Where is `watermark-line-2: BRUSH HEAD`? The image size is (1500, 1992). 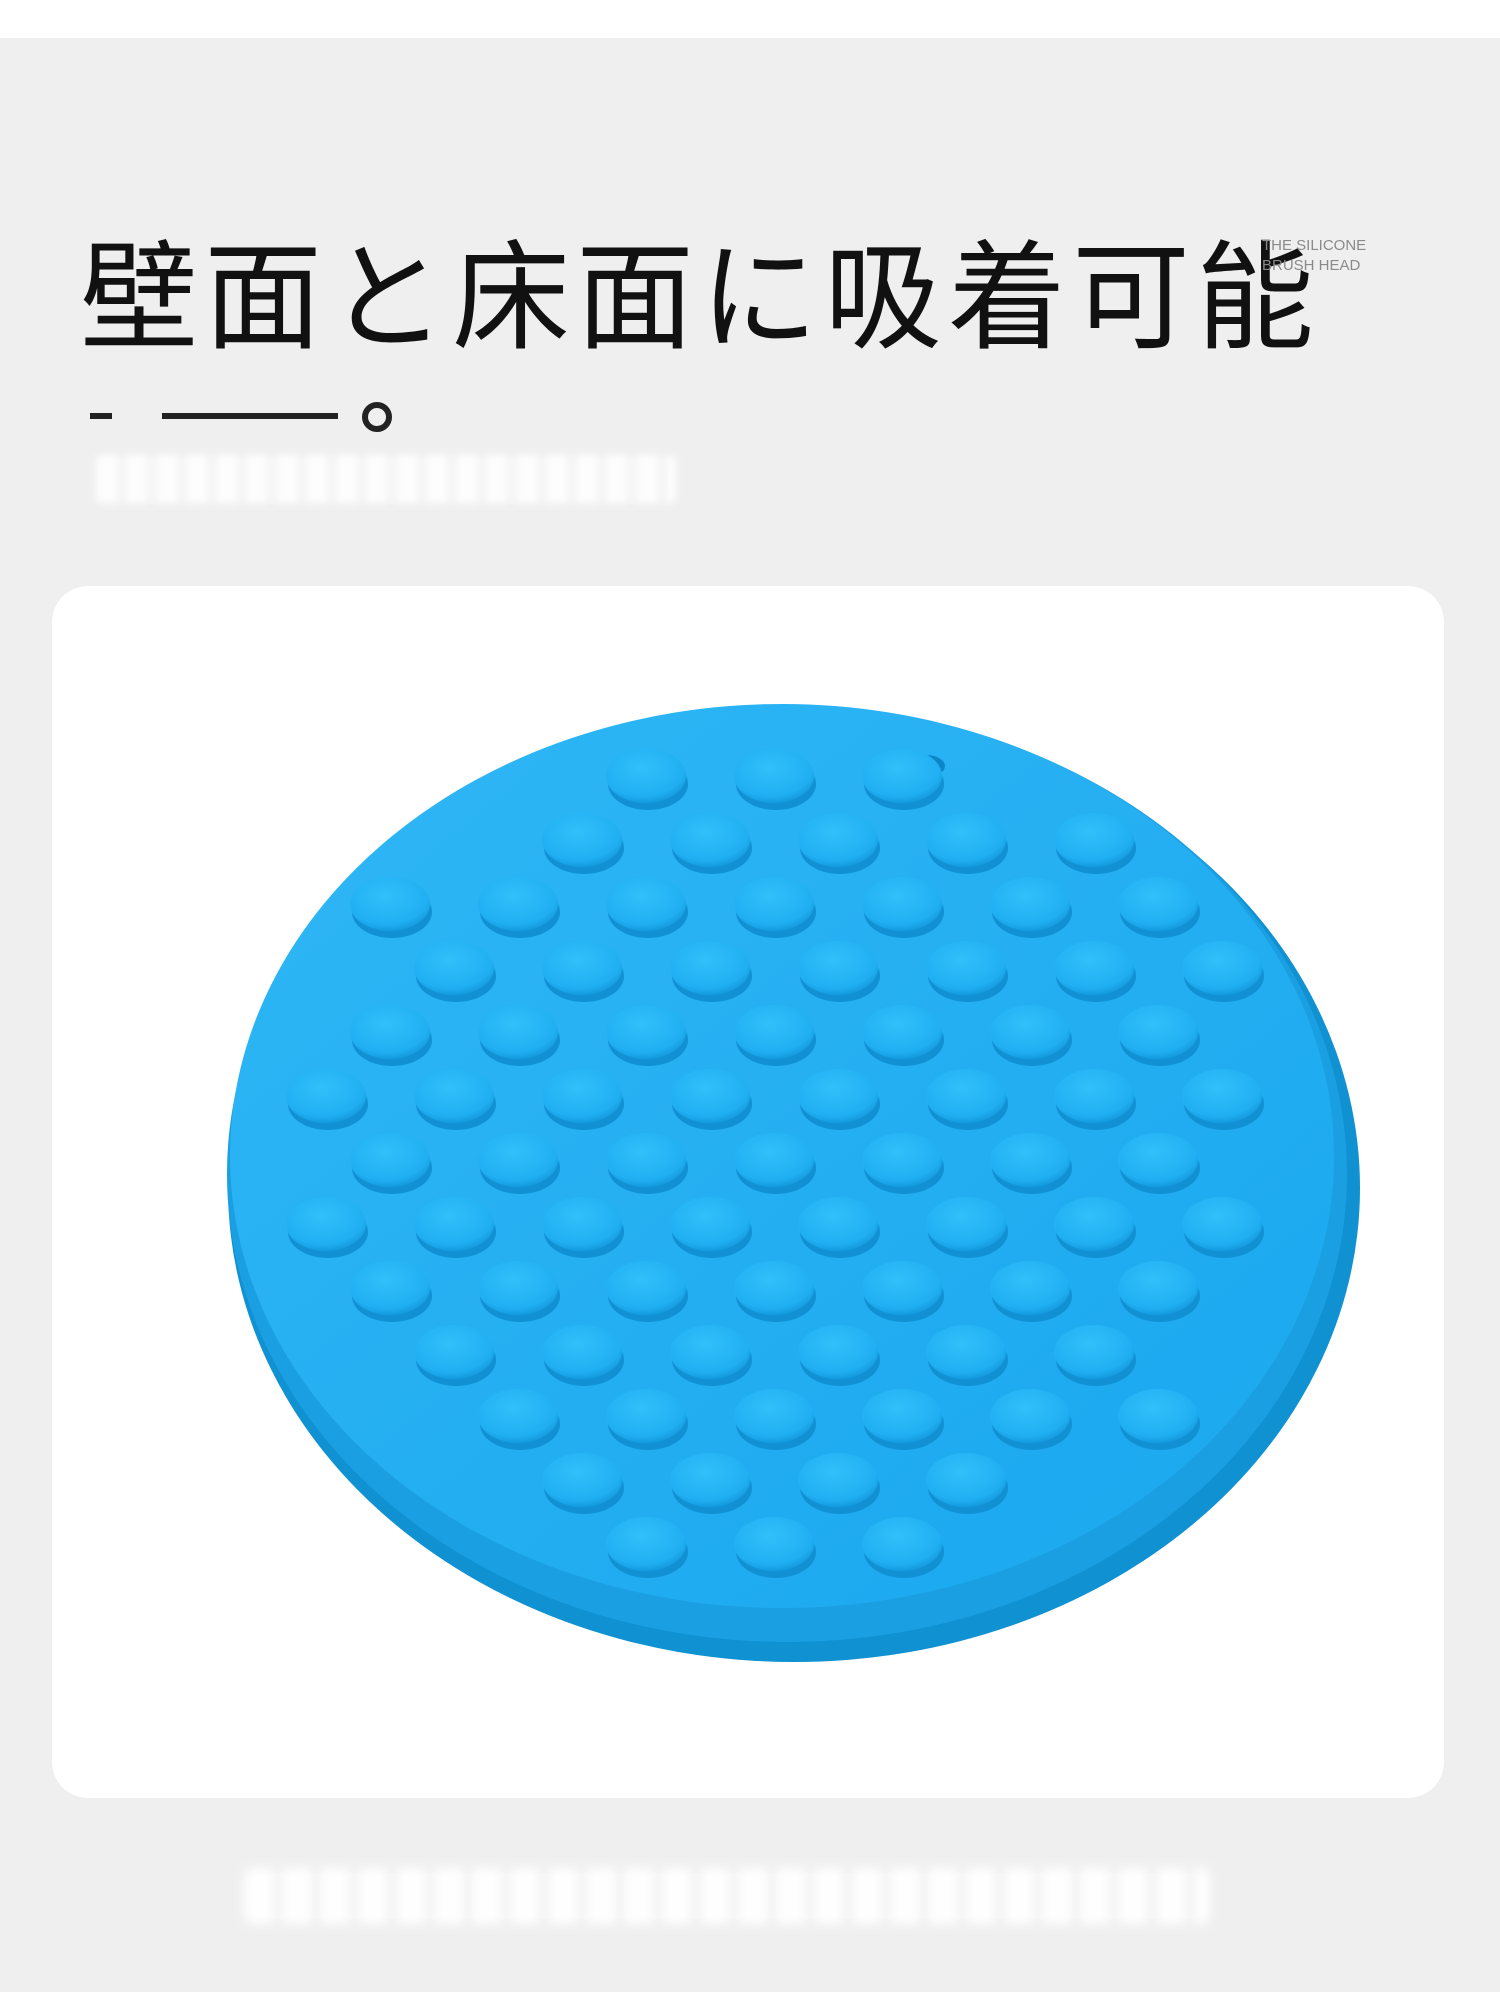 watermark-line-2: BRUSH HEAD is located at coordinates (1311, 265).